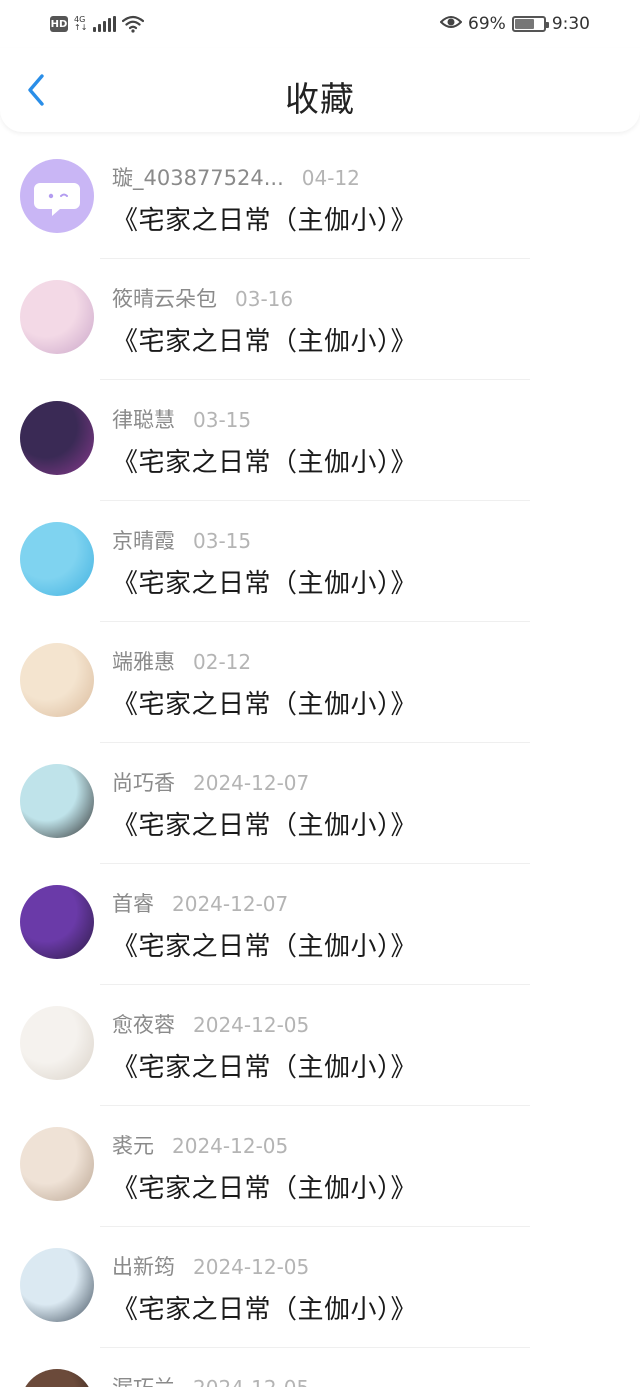 The image size is (640, 1387). I want to click on user-name: 尚巧香, so click(143, 782).